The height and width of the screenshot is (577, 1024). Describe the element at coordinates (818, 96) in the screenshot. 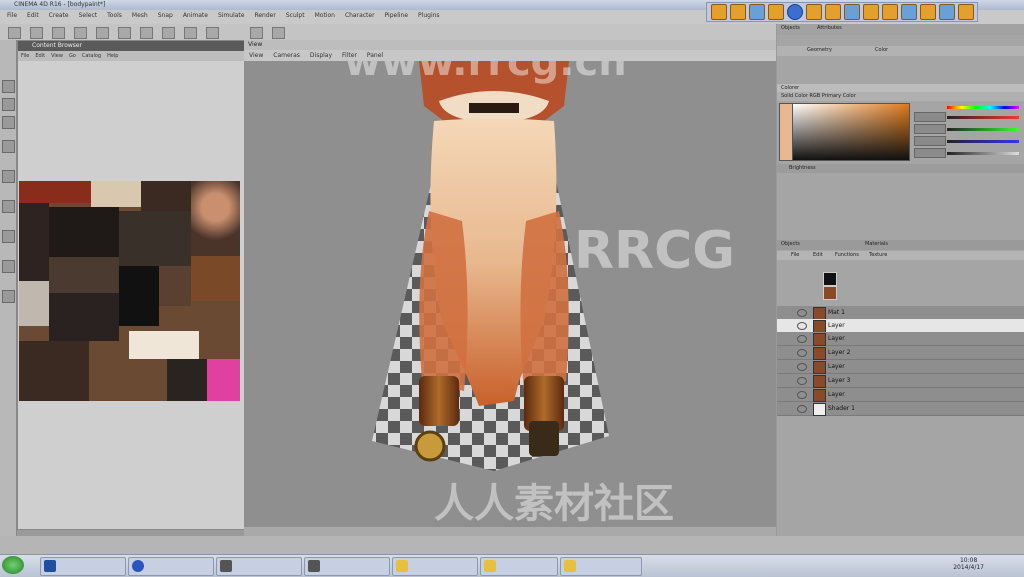

I see `color-mode-label: Solid Color RGB Primary Color` at that location.